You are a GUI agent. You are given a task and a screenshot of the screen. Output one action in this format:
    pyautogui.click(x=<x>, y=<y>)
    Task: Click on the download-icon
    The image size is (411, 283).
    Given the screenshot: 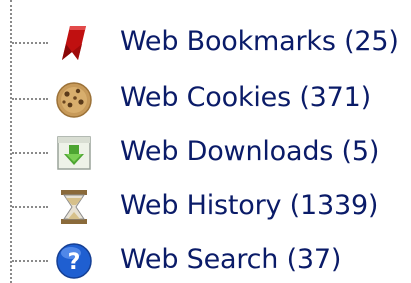 What is the action you would take?
    pyautogui.click(x=74, y=153)
    